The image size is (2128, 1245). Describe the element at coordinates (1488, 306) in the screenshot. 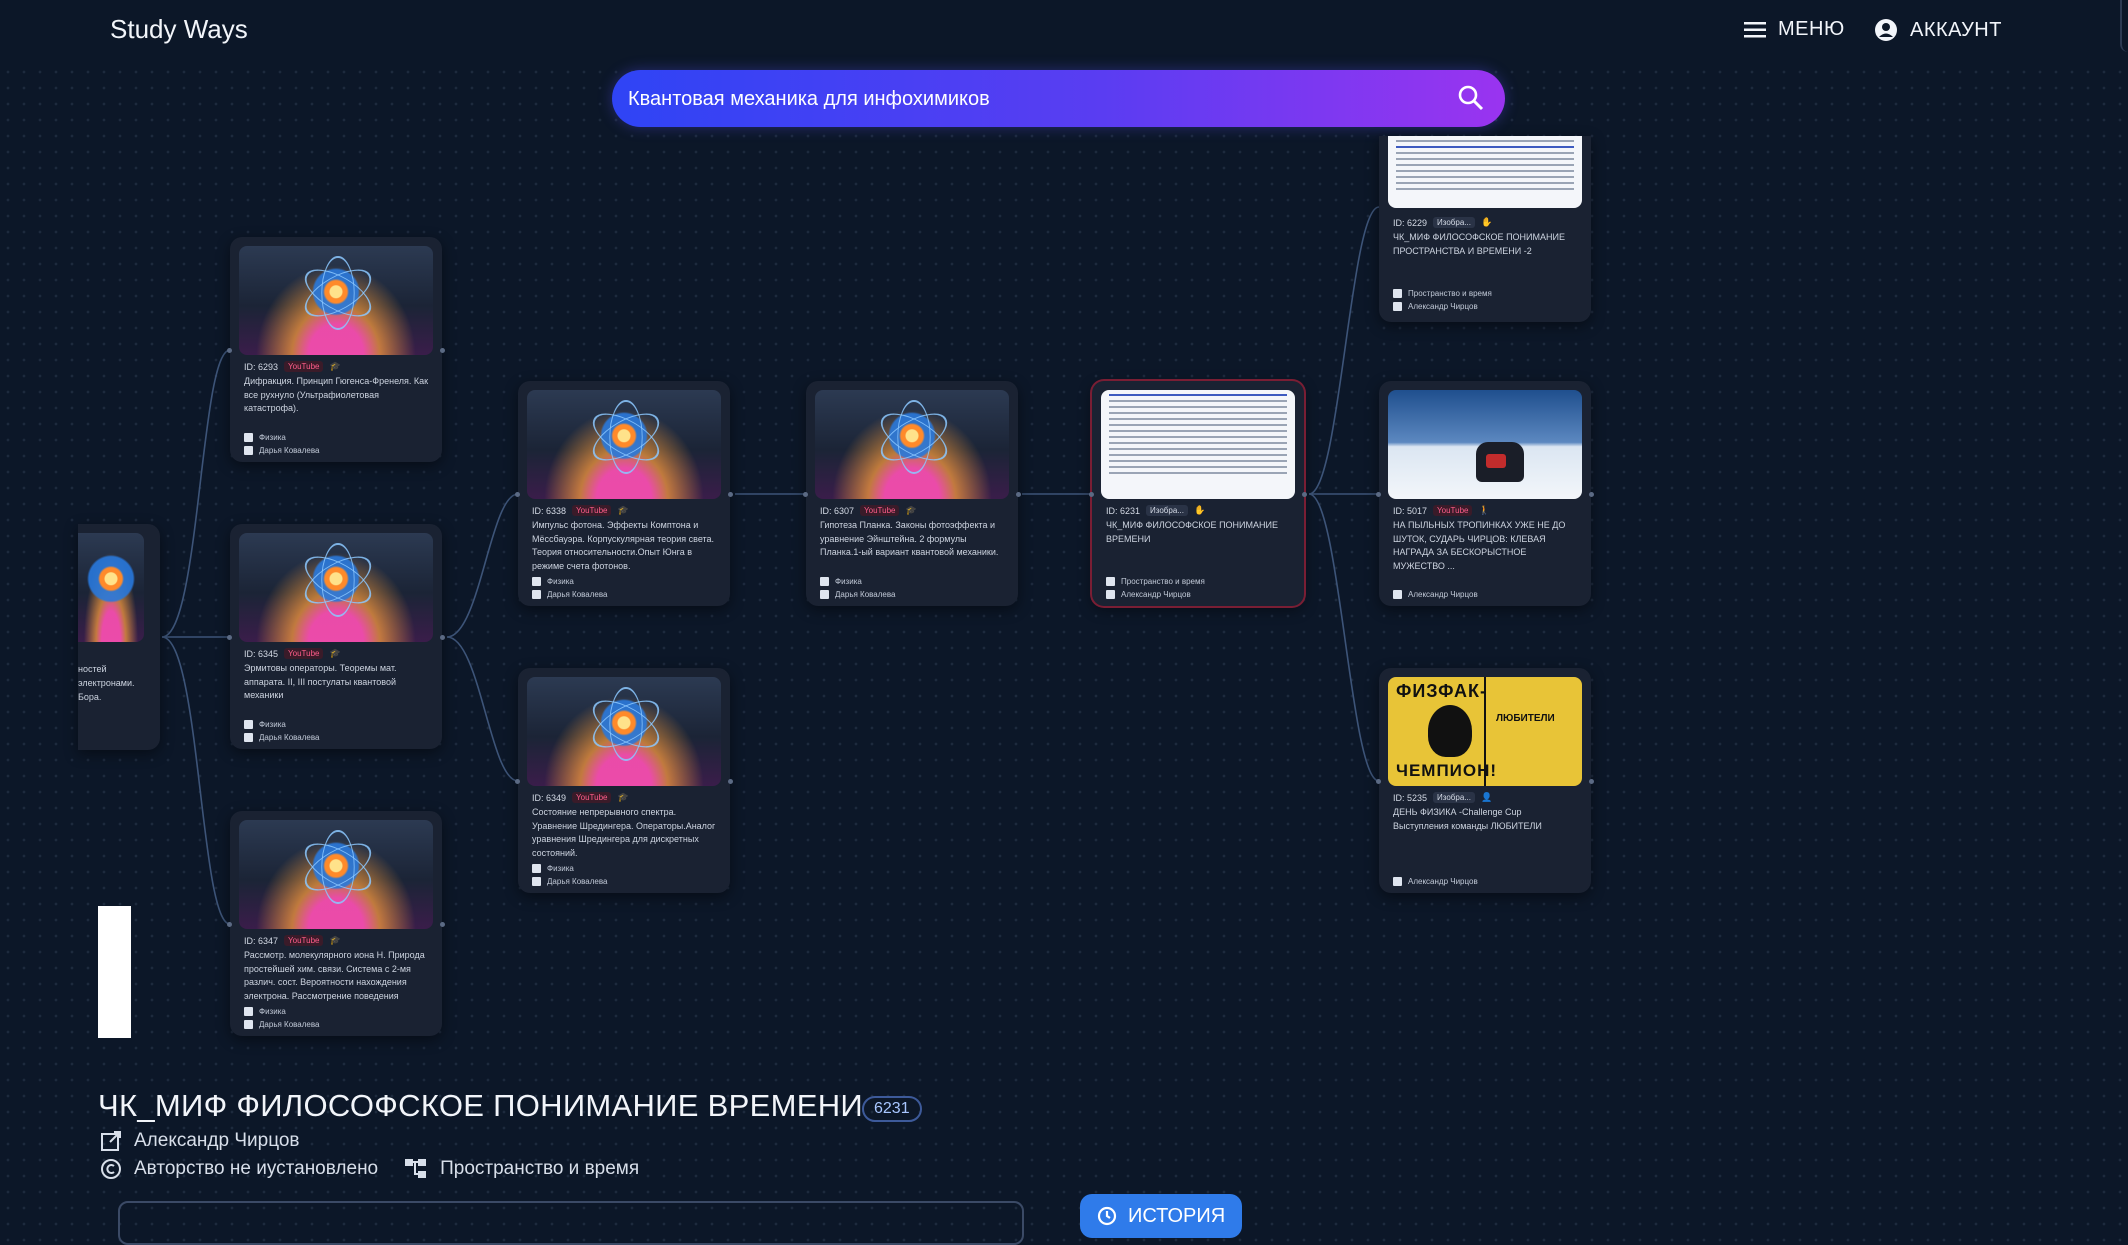

I see `card-author: Александр Чирцов` at that location.